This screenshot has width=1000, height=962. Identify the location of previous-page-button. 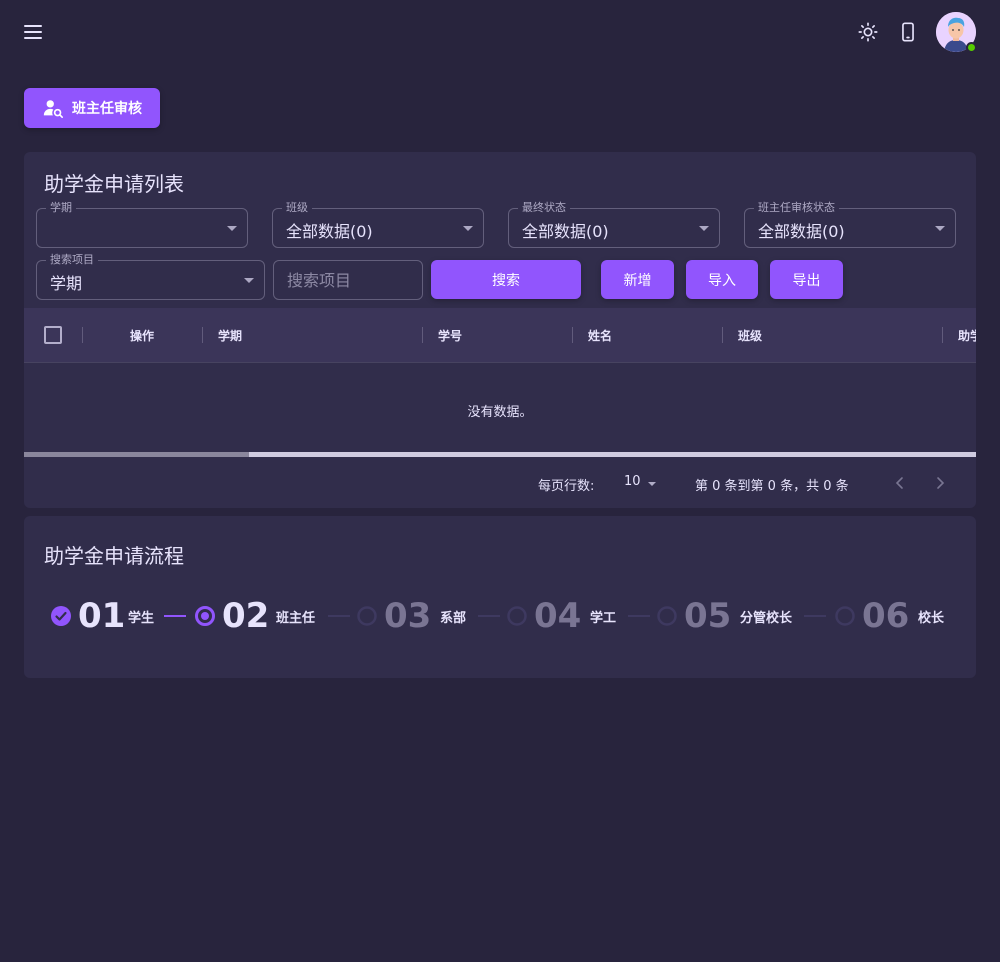
(900, 483).